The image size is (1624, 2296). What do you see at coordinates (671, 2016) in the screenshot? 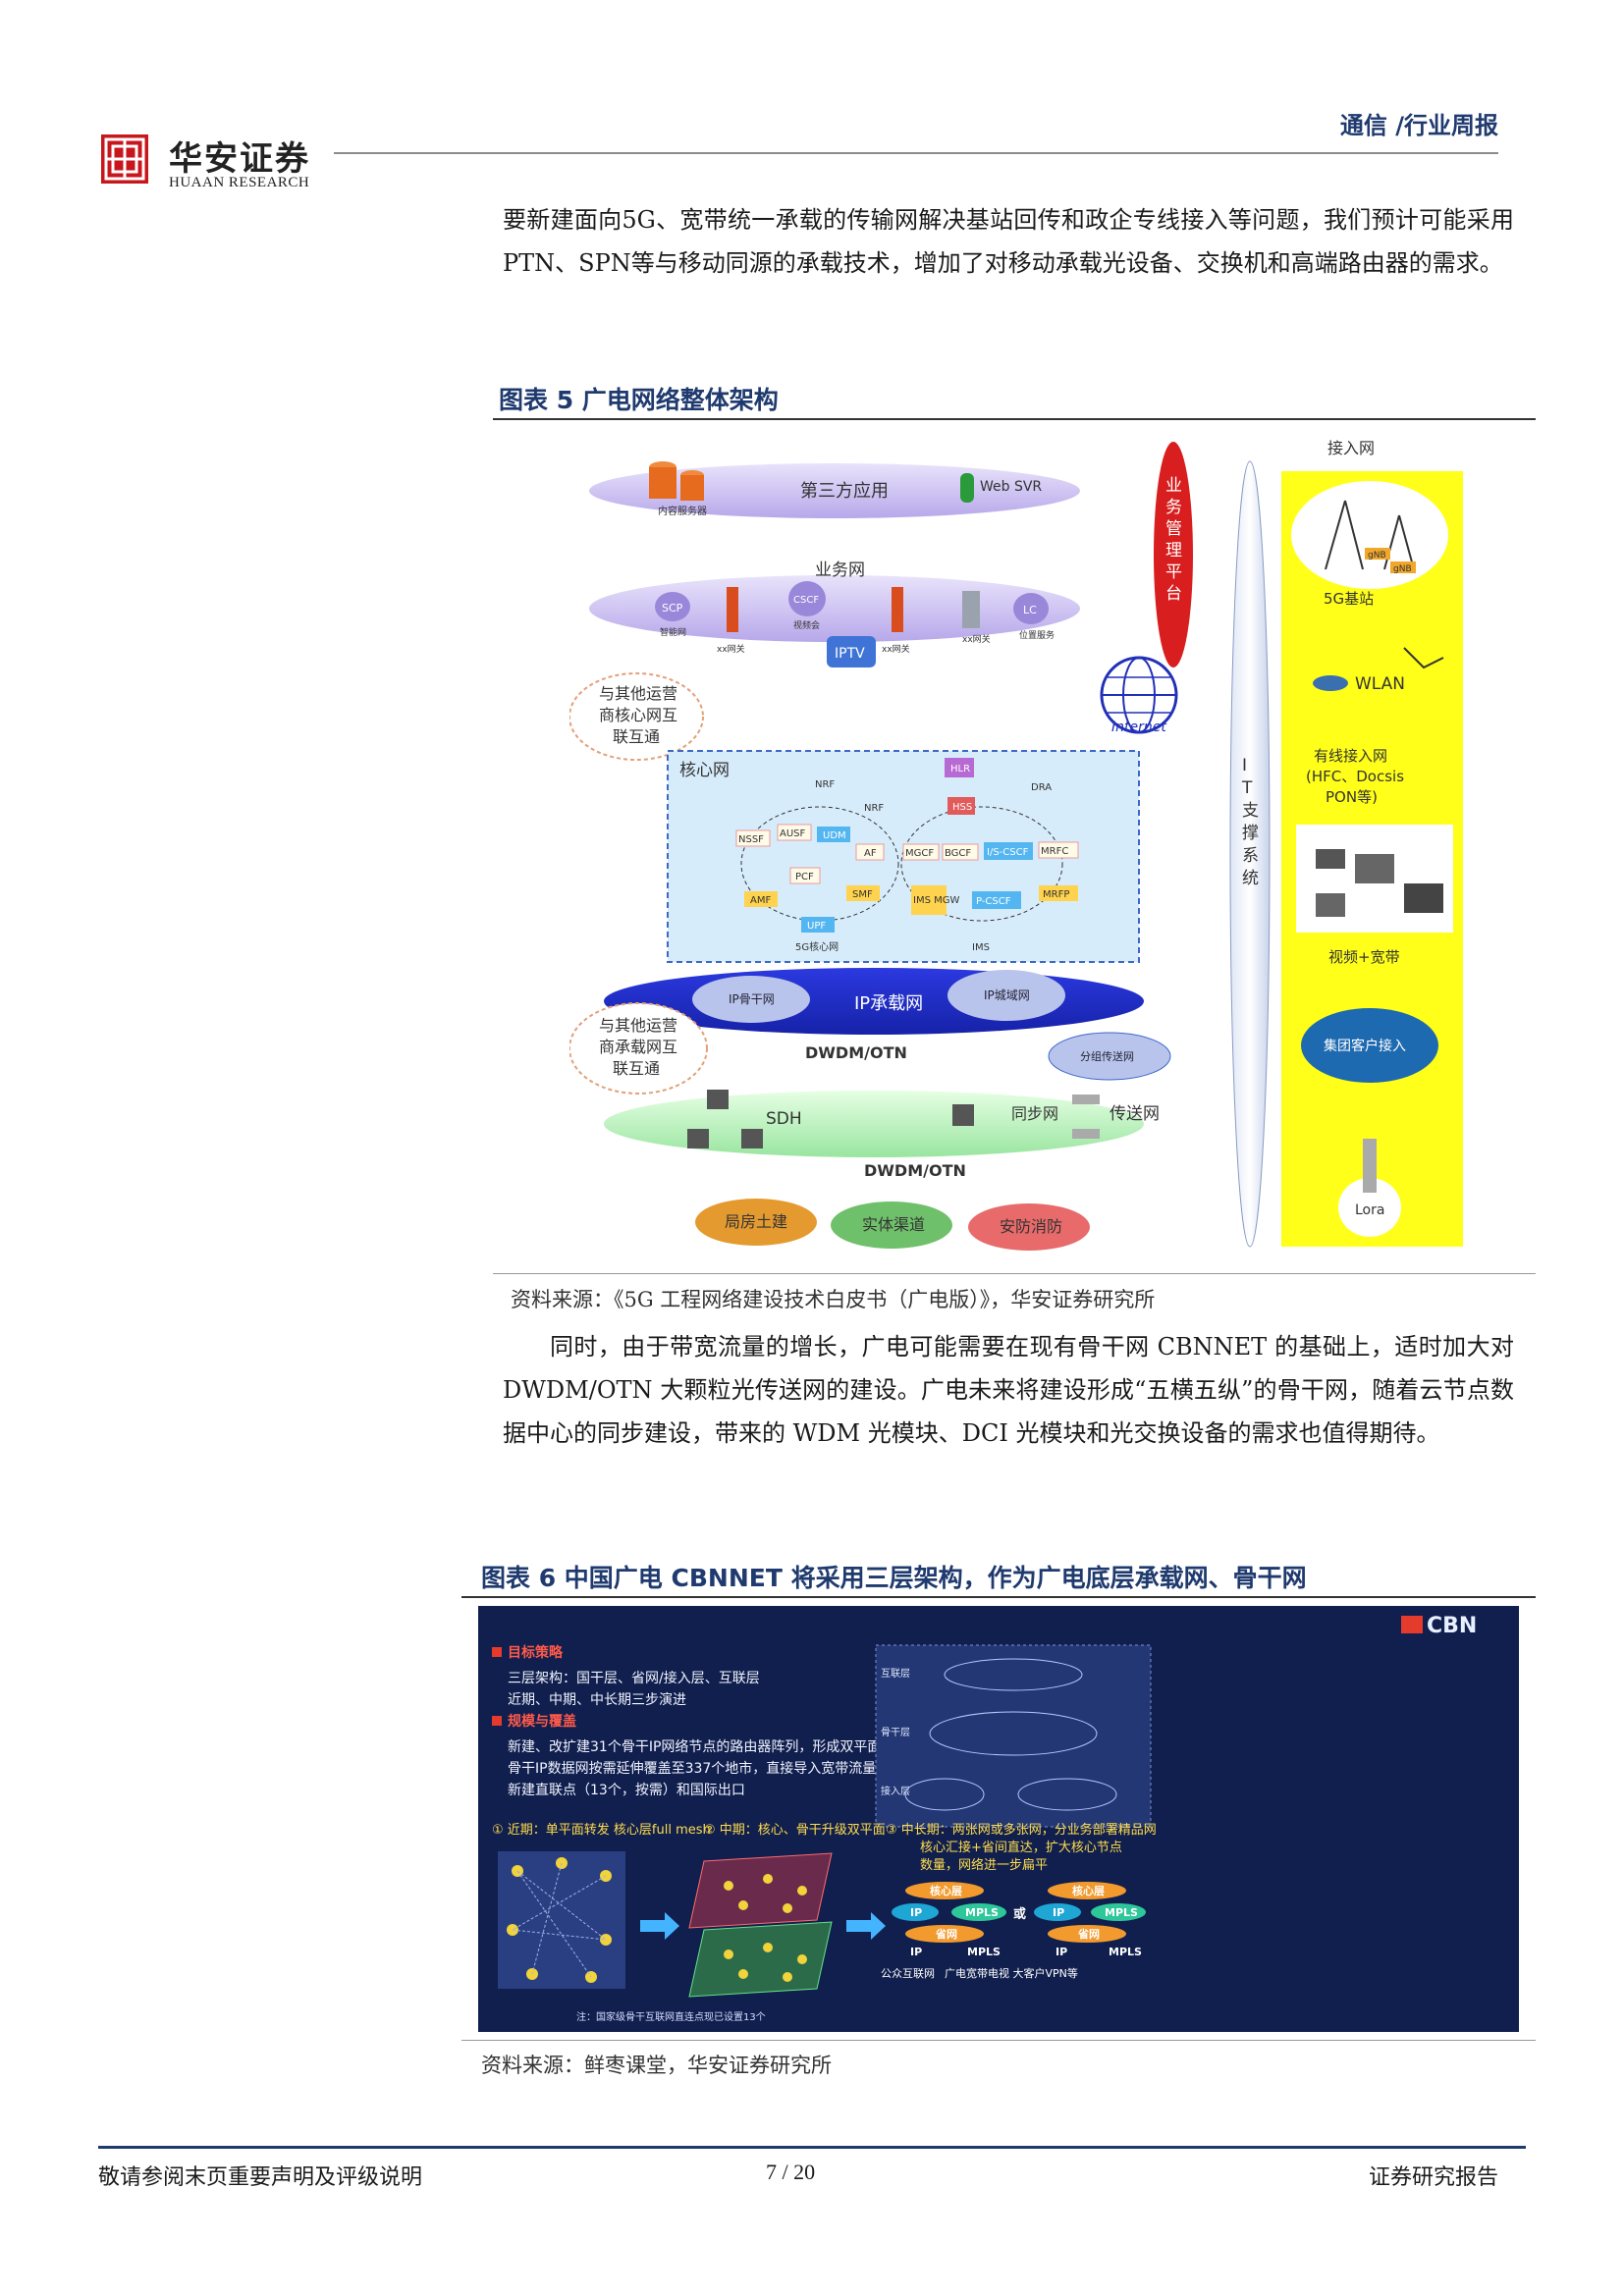
I see `svg-text: 注：国家级骨干互联网直连点现已设置13个` at bounding box center [671, 2016].